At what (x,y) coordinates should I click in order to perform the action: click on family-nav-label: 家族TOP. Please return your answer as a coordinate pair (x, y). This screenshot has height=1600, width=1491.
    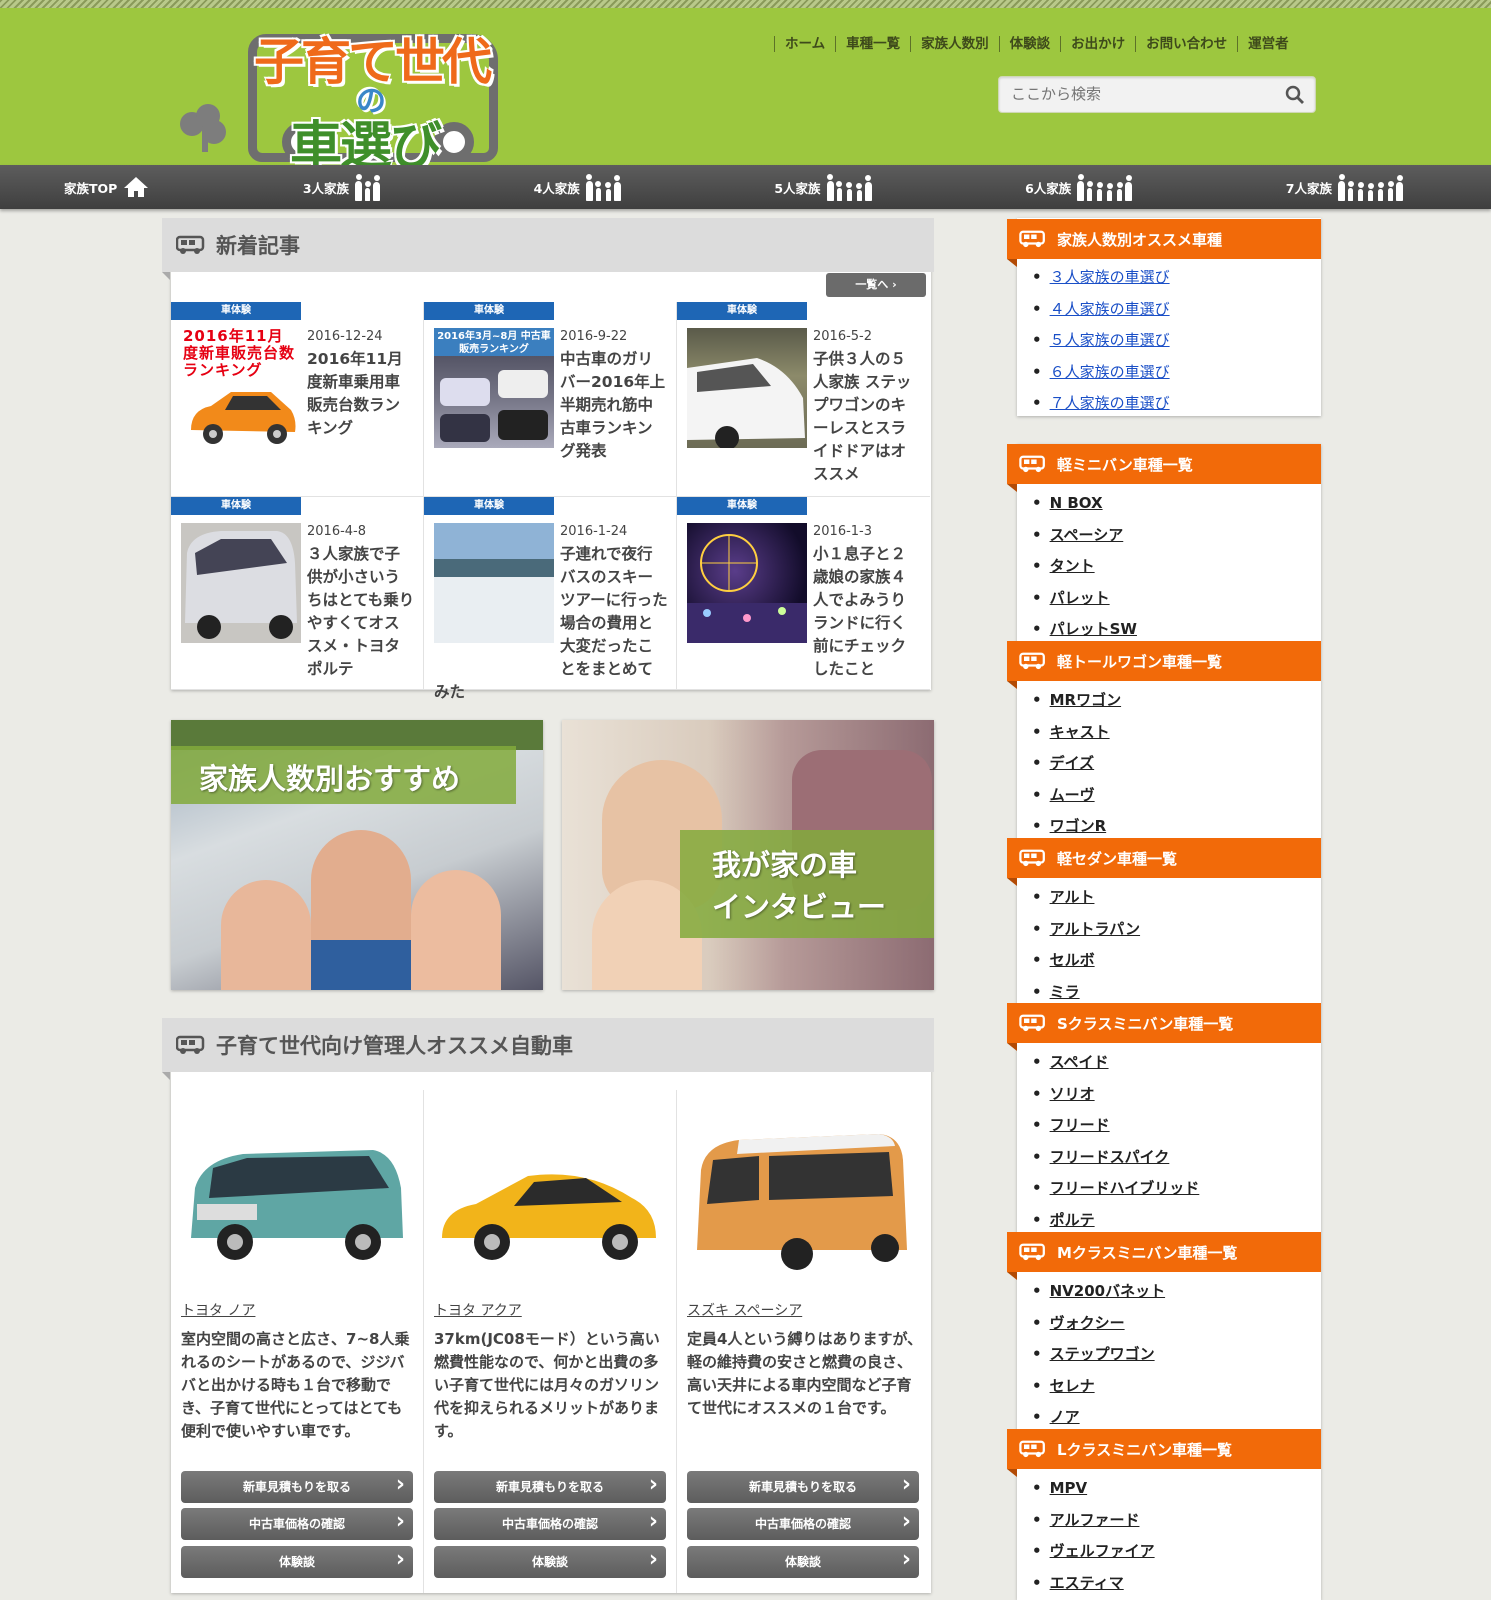
    Looking at the image, I should click on (91, 188).